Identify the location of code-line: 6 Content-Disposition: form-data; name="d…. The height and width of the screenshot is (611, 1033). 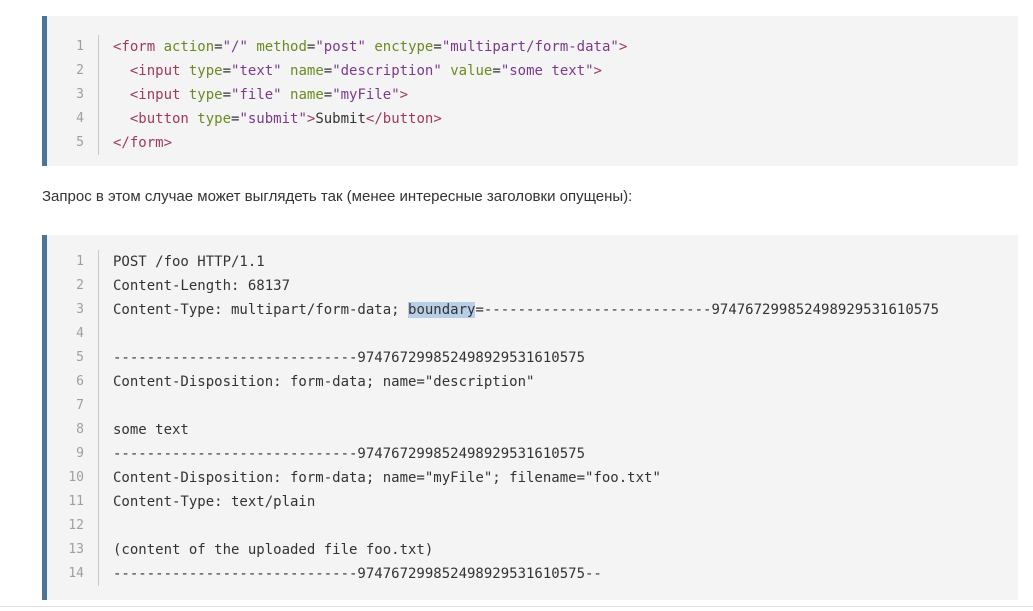
(532, 382).